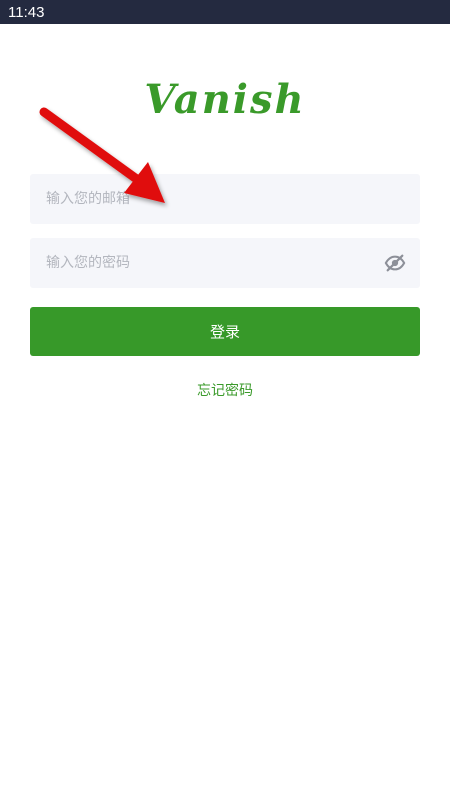  I want to click on login-button: 登录, so click(225, 331).